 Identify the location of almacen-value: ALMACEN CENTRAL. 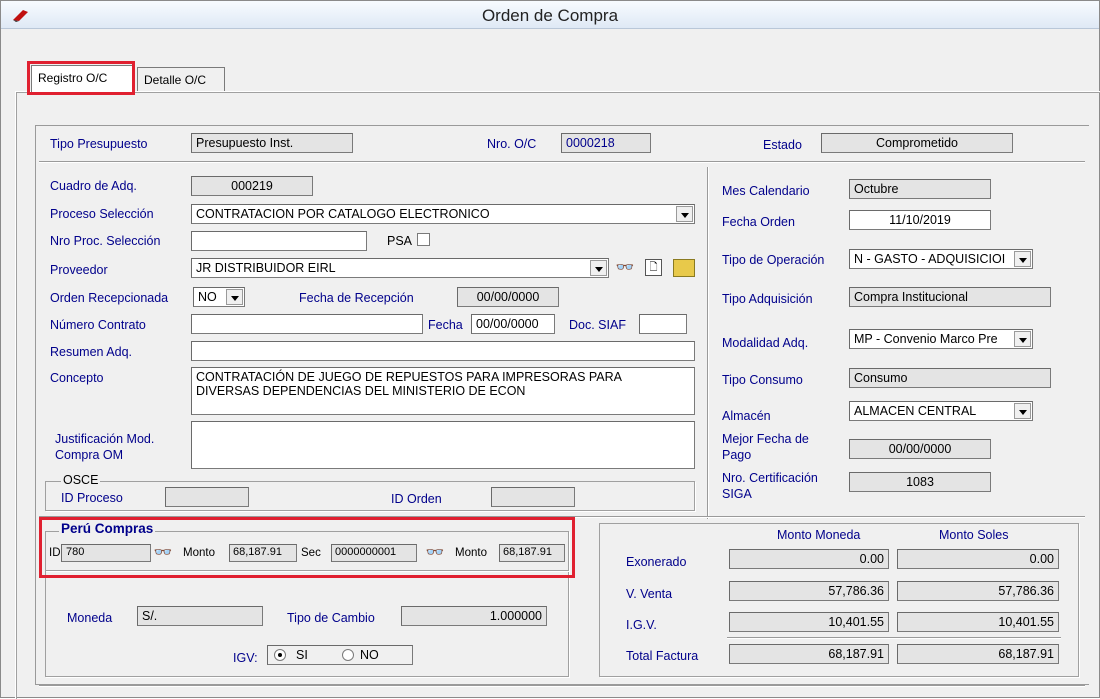
(915, 411).